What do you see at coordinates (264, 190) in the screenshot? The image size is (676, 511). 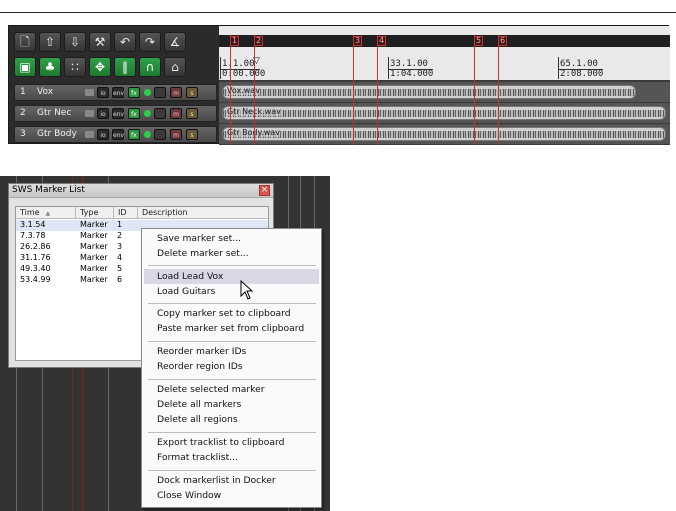 I see `close-icon: ×` at bounding box center [264, 190].